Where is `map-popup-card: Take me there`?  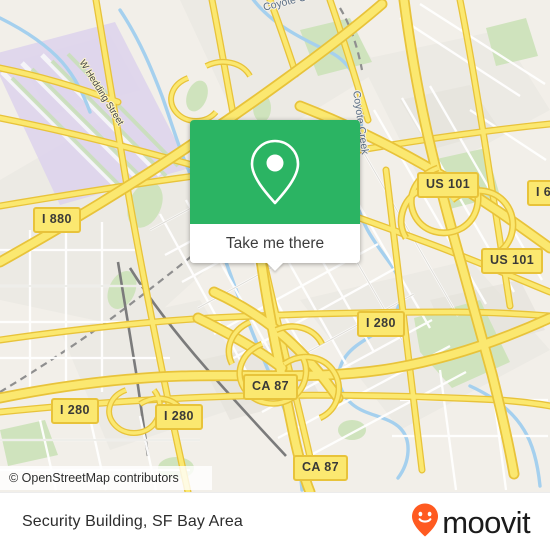 map-popup-card: Take me there is located at coordinates (275, 195).